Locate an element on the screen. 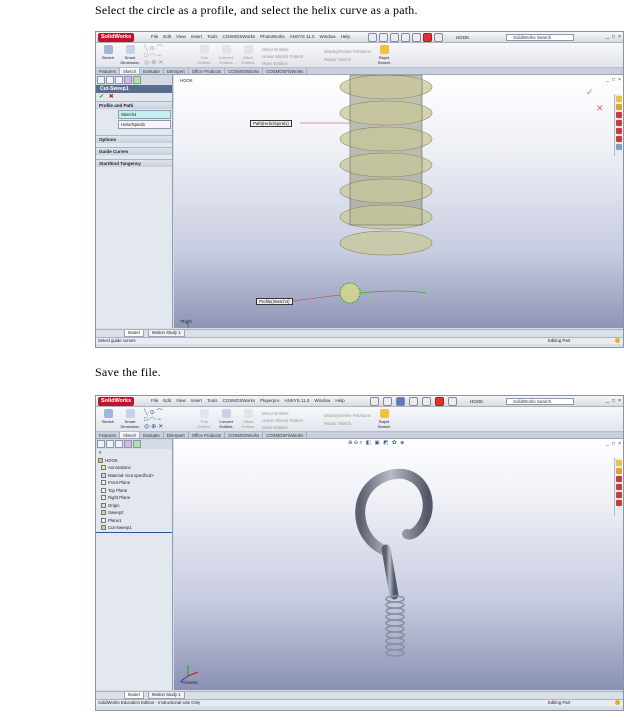 This screenshot has height=726, width=624. tree-item-top-plane: Top Plane is located at coordinates (134, 491).